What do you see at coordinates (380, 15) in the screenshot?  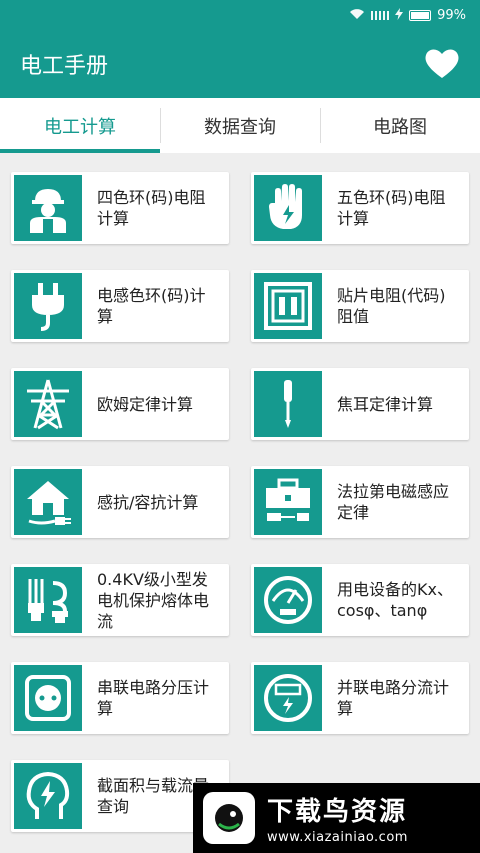 I see `signal-icon` at bounding box center [380, 15].